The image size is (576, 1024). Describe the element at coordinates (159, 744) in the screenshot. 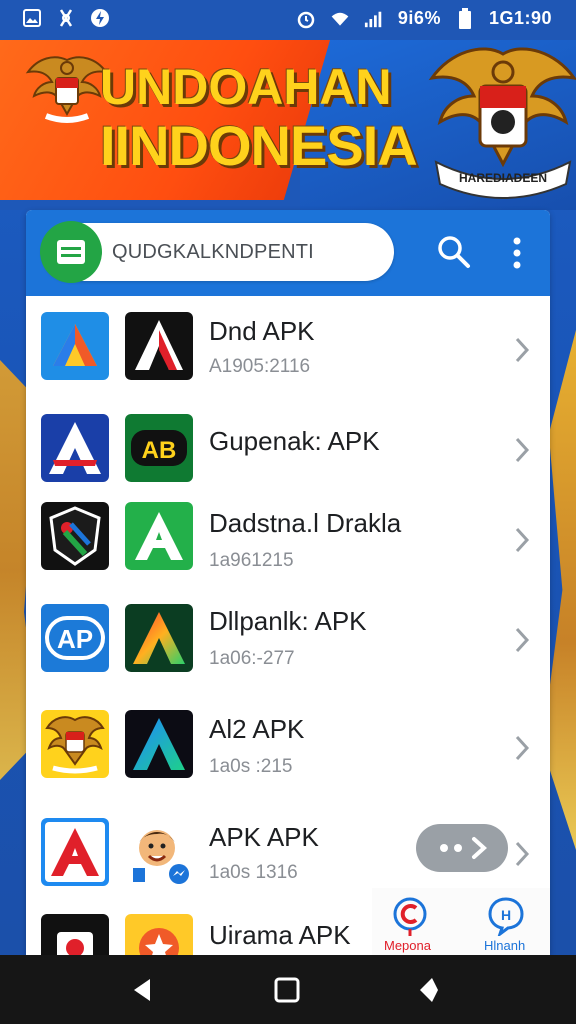

I see `blue-a-icon` at that location.